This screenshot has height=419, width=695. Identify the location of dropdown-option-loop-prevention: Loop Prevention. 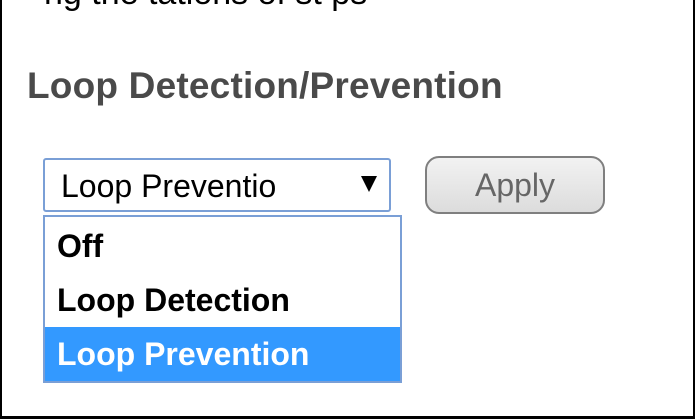
(222, 354).